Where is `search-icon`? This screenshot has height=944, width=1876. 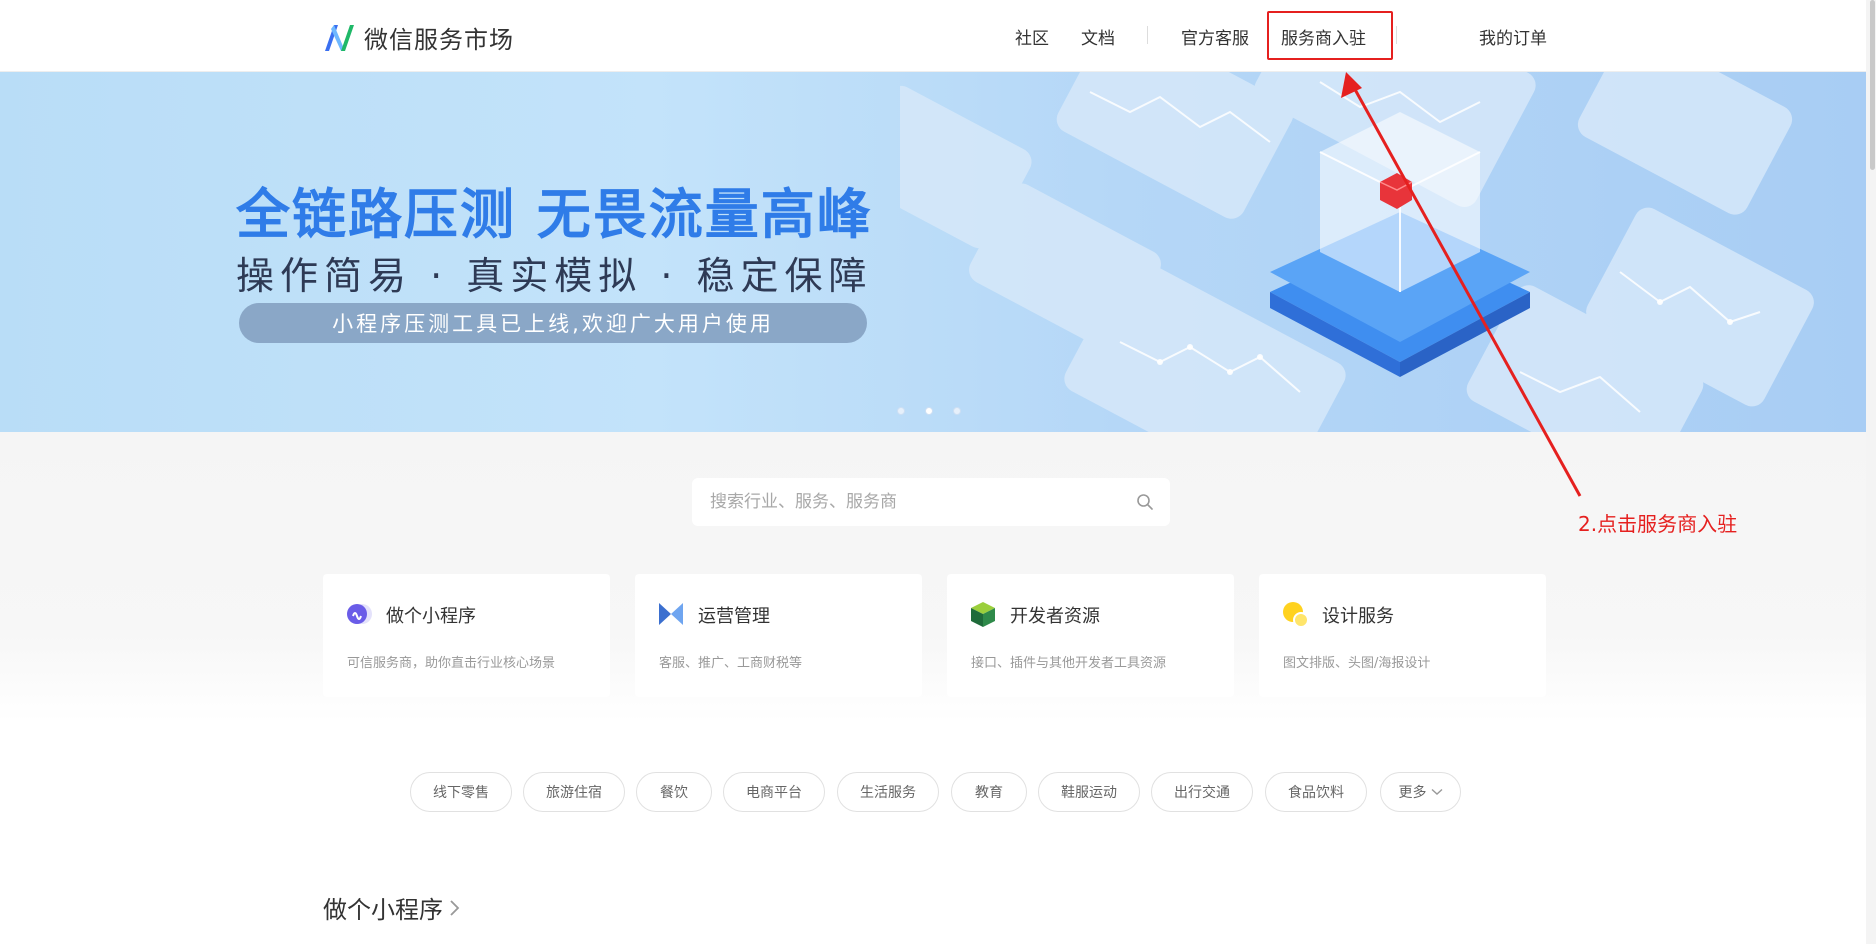
search-icon is located at coordinates (1145, 502).